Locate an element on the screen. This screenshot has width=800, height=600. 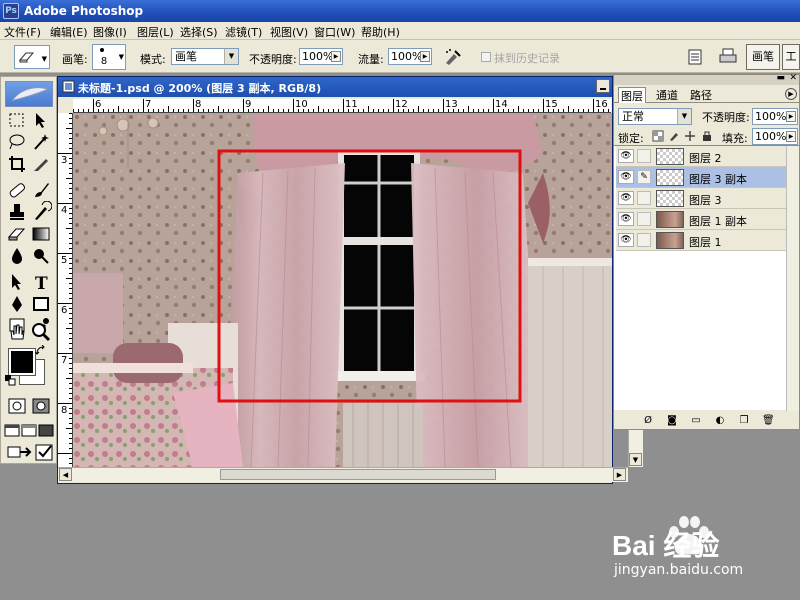
mode-select: 画笔 ▼ is located at coordinates (205, 56).